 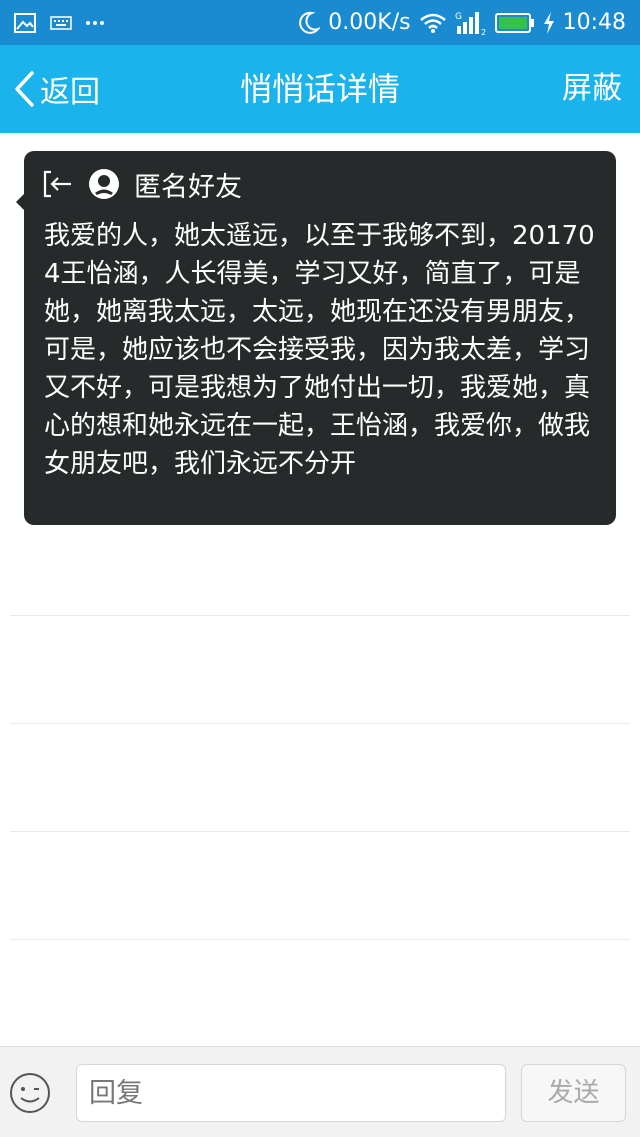 I want to click on title-bar: 返回 悄悄话详情 屏蔽, so click(x=320, y=89).